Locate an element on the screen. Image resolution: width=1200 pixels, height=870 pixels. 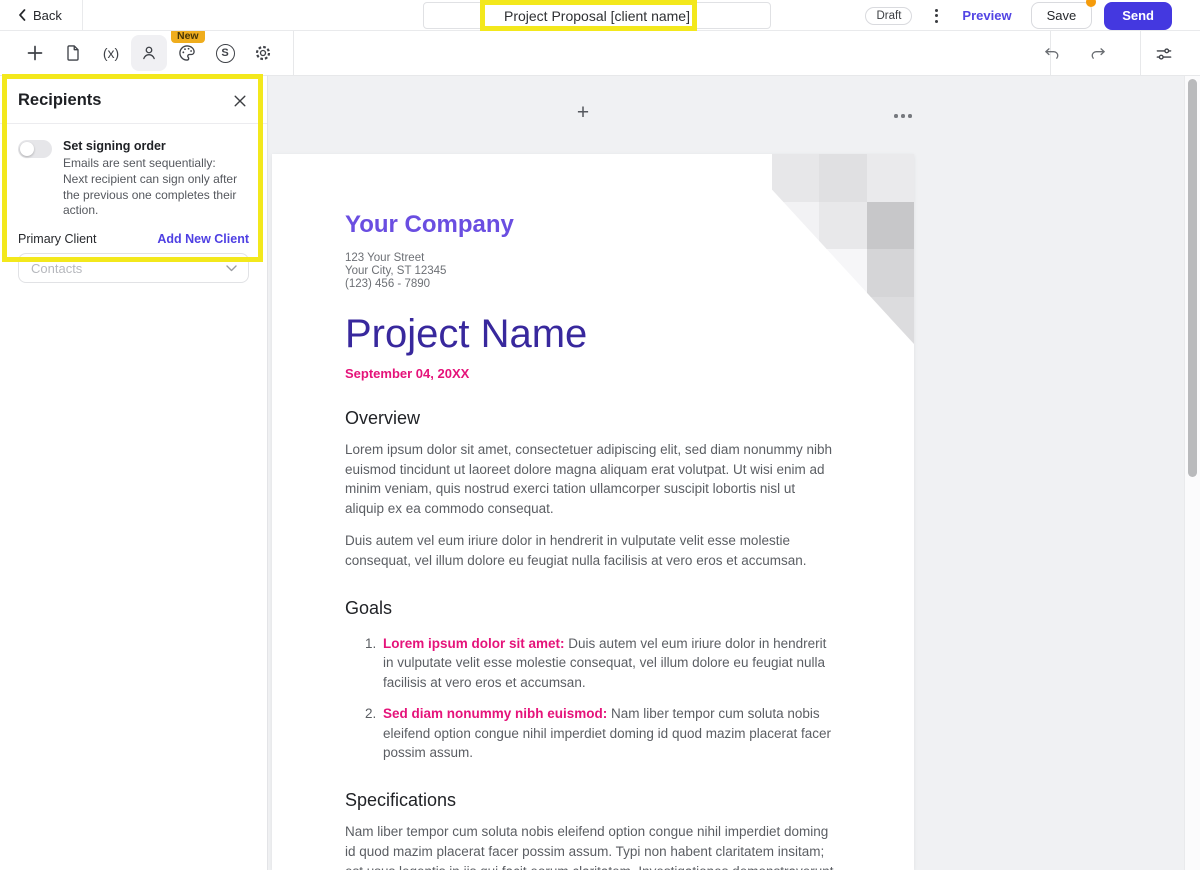
send-button: Send is located at coordinates (1138, 15).